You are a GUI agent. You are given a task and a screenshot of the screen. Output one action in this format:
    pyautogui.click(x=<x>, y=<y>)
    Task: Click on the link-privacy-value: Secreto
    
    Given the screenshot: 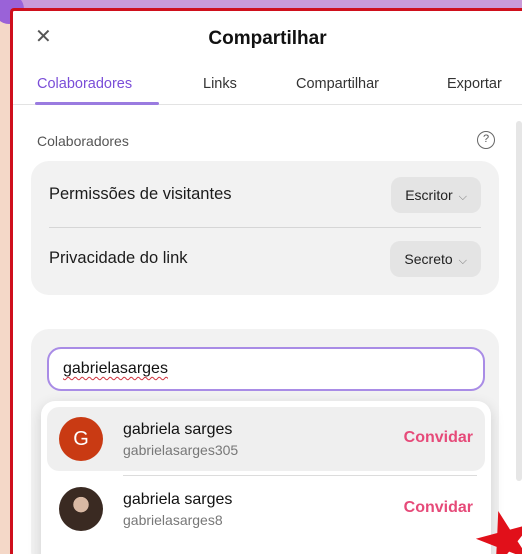 What is the action you would take?
    pyautogui.click(x=428, y=259)
    